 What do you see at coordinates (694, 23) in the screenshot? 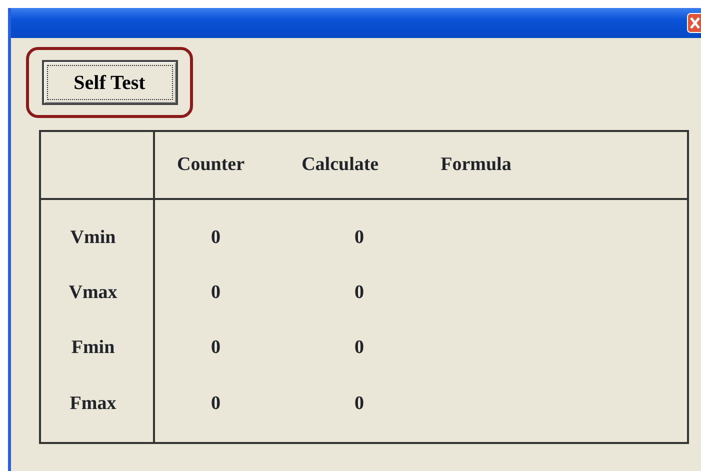
I see `close-icon` at bounding box center [694, 23].